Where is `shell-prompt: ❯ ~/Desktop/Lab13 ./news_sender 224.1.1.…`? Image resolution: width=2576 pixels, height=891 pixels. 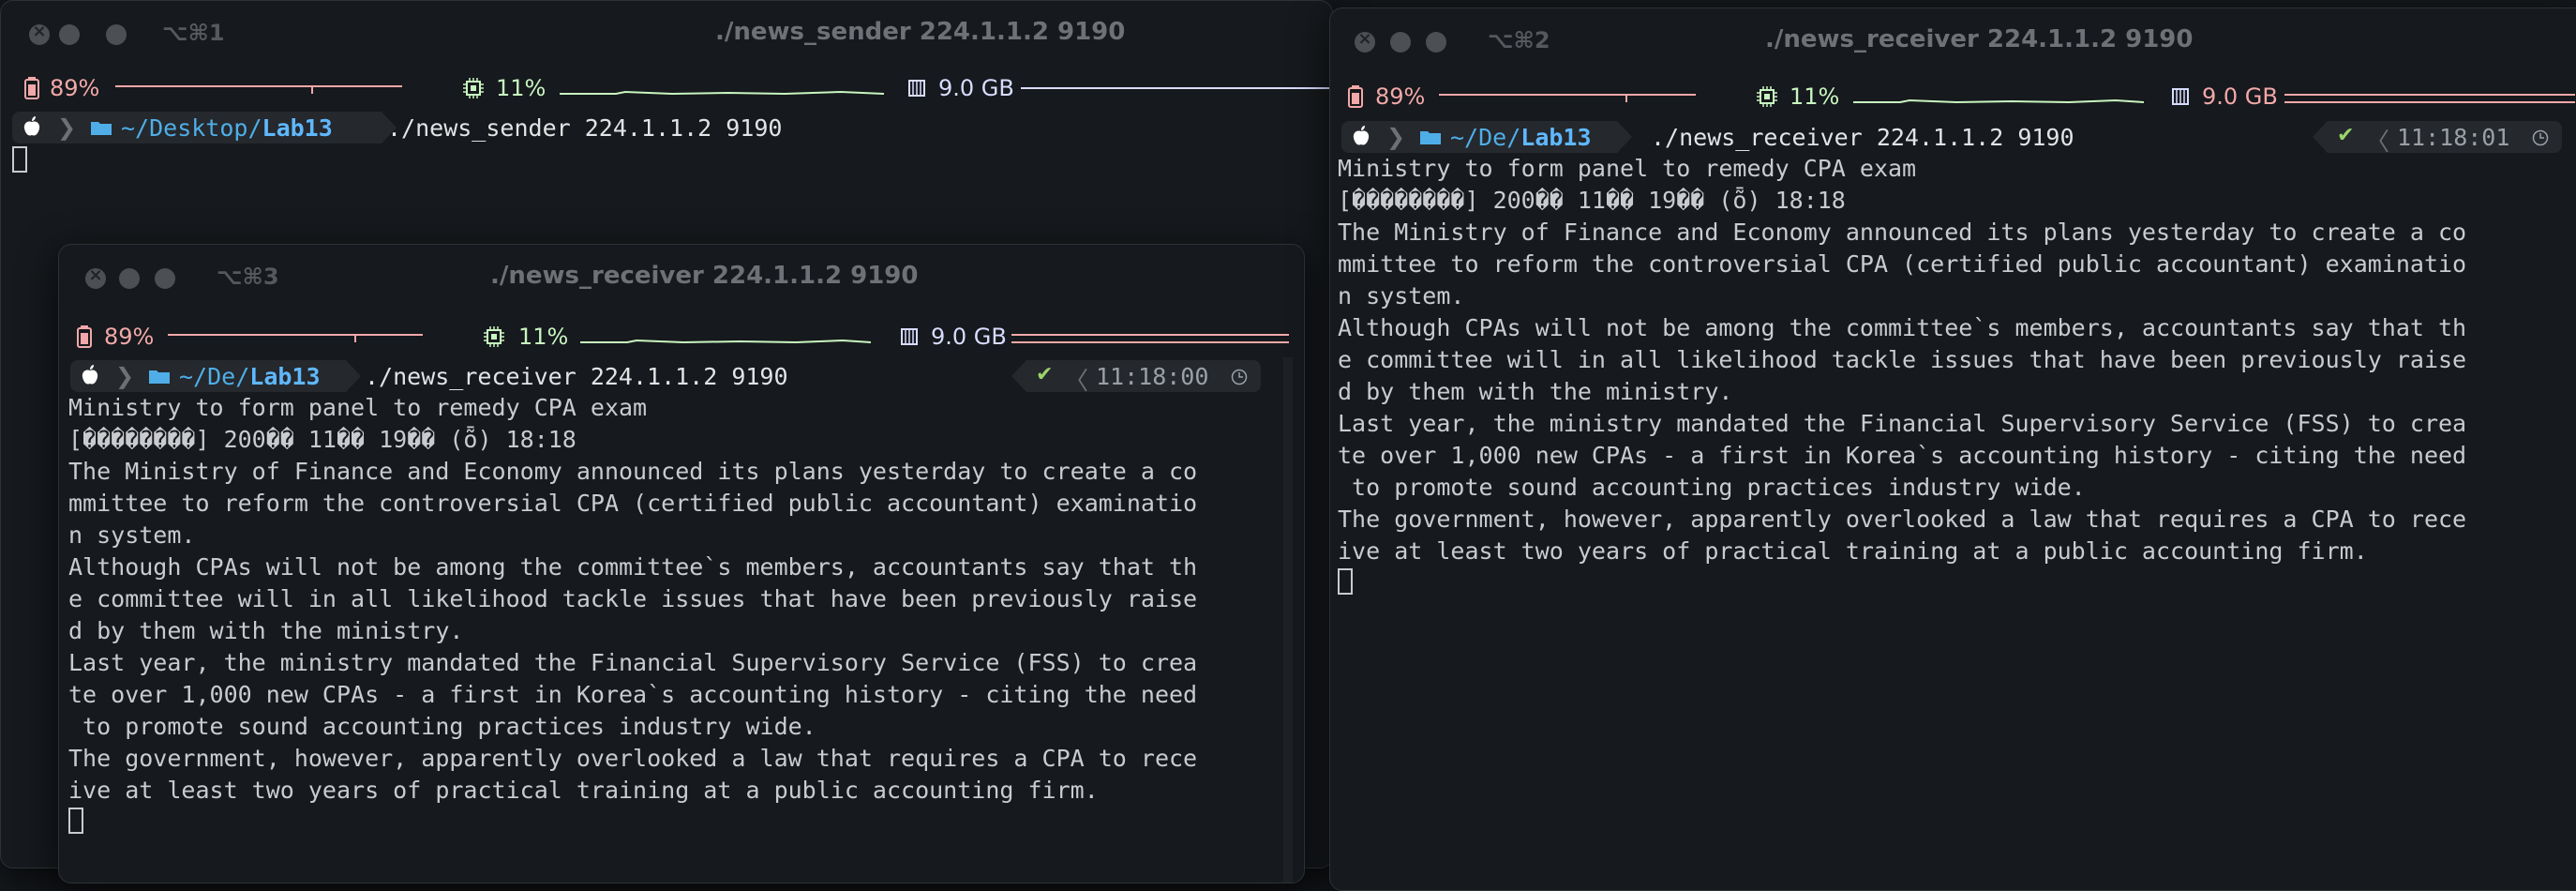
shell-prompt: ❯ ~/Desktop/Lab13 ./news_sender 224.1.1.… is located at coordinates (668, 127).